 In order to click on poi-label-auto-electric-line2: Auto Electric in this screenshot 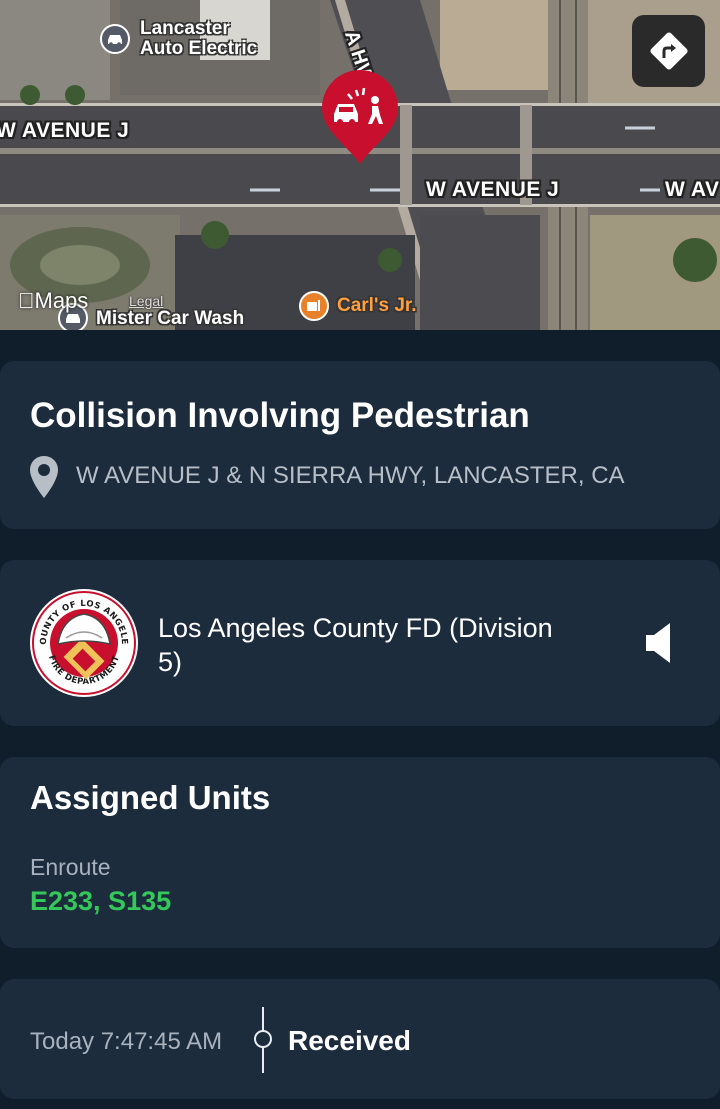, I will do `click(198, 49)`.